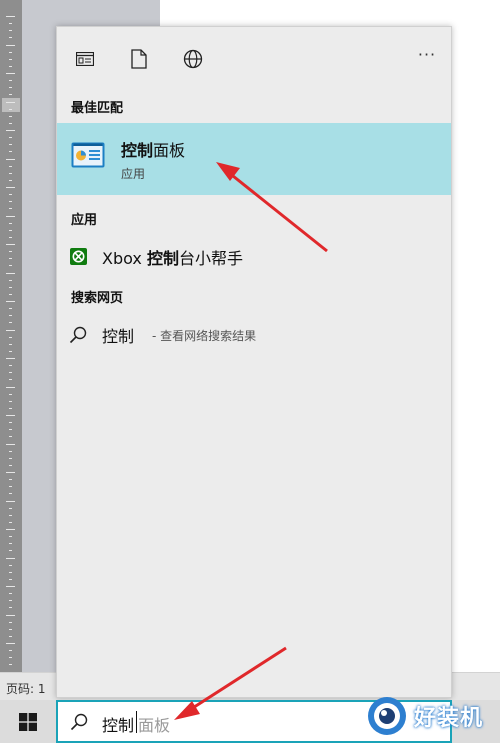 The height and width of the screenshot is (743, 500). I want to click on web-search-hint: - 查看网络搜索结果, so click(204, 336).